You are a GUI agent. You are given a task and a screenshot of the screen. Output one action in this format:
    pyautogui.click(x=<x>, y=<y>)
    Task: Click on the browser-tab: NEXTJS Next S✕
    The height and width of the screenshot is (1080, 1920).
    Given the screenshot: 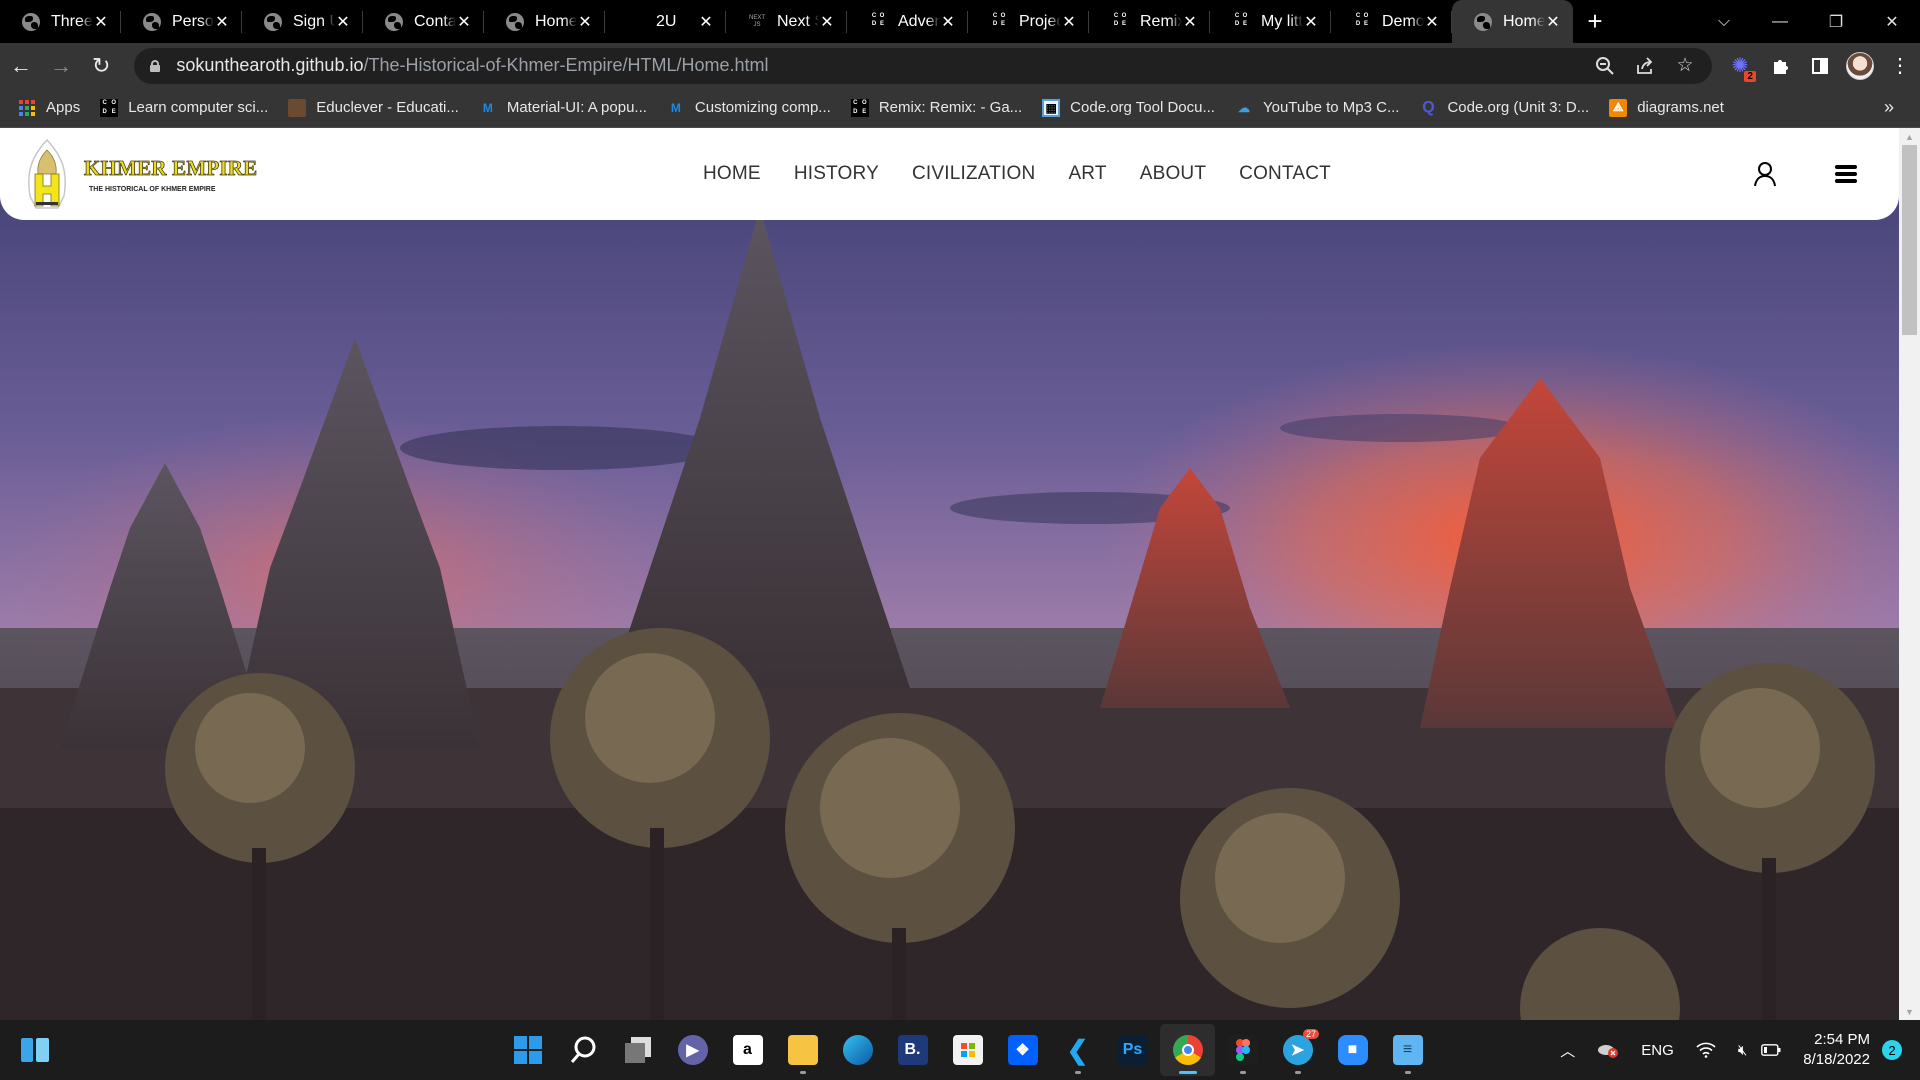 What is the action you would take?
    pyautogui.click(x=786, y=21)
    